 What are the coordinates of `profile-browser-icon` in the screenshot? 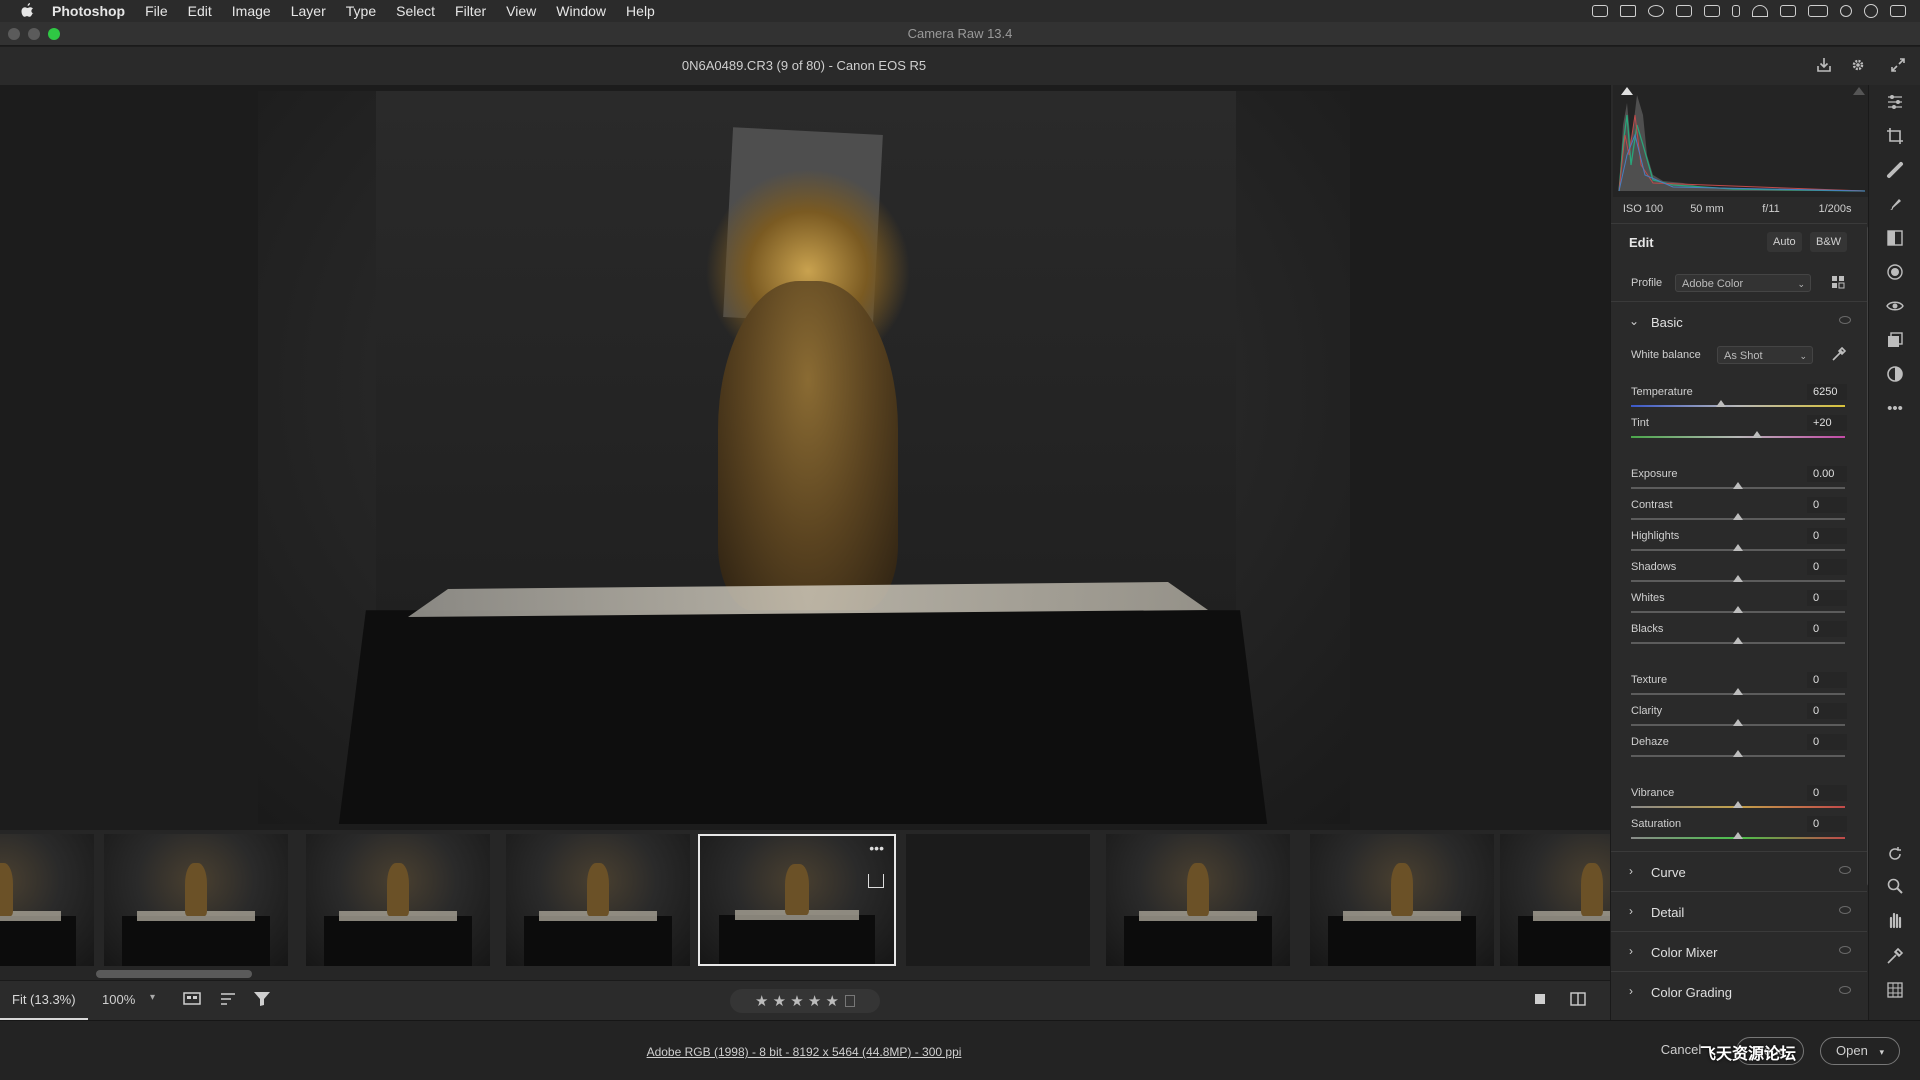 It's located at (1839, 283).